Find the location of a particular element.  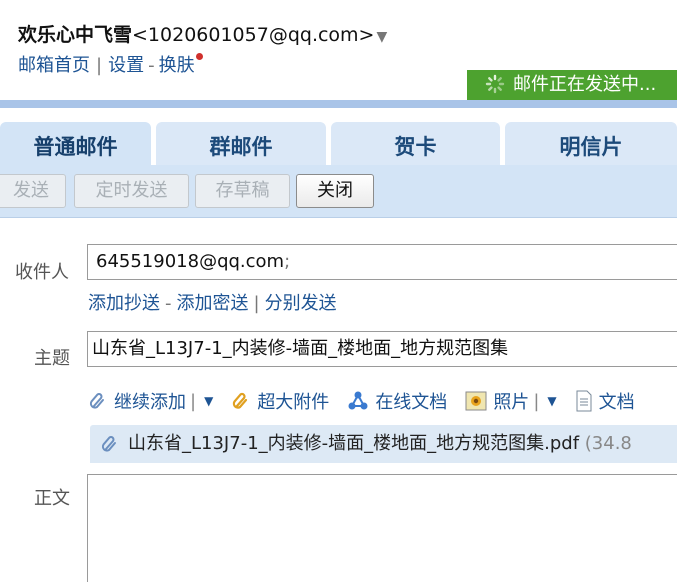

send-button: 发送 is located at coordinates (33, 191).